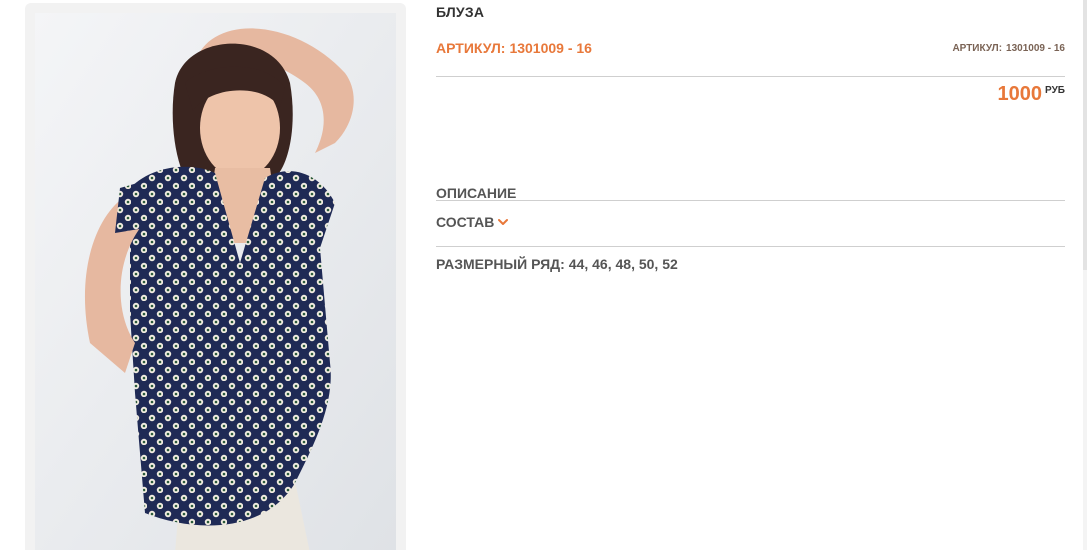  I want to click on price-currency: РУБ, so click(1055, 90).